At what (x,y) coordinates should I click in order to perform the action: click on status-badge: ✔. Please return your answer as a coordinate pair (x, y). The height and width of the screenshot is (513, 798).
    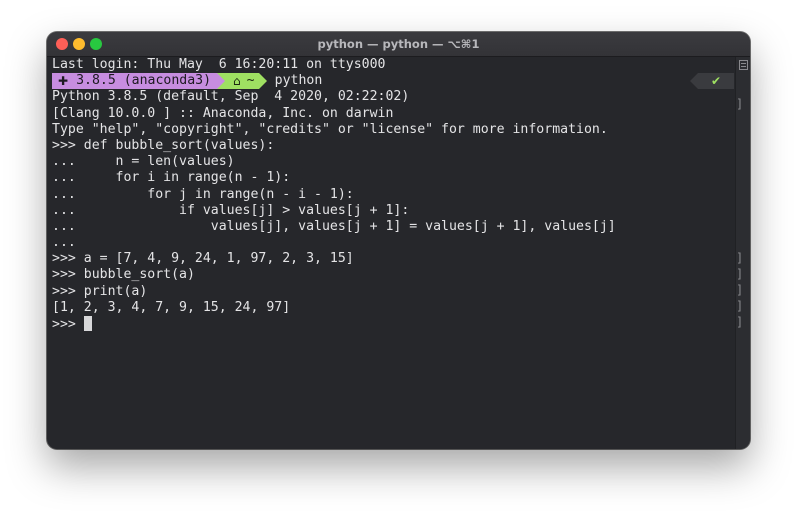
    Looking at the image, I should click on (712, 81).